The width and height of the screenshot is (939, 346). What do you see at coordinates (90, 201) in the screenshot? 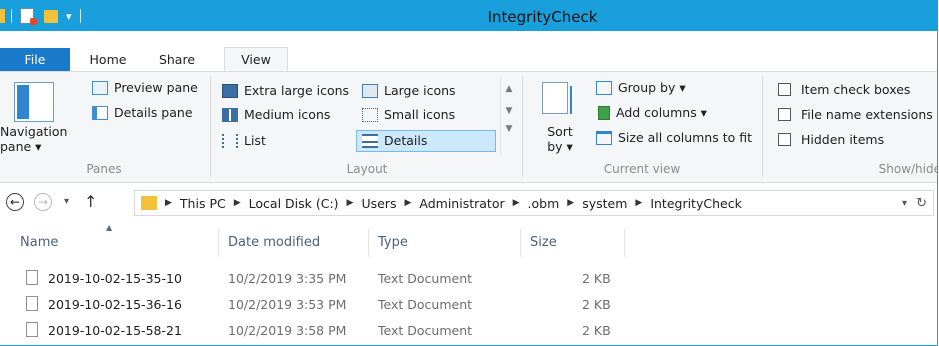
I see `up-arrow-icon: ↑` at bounding box center [90, 201].